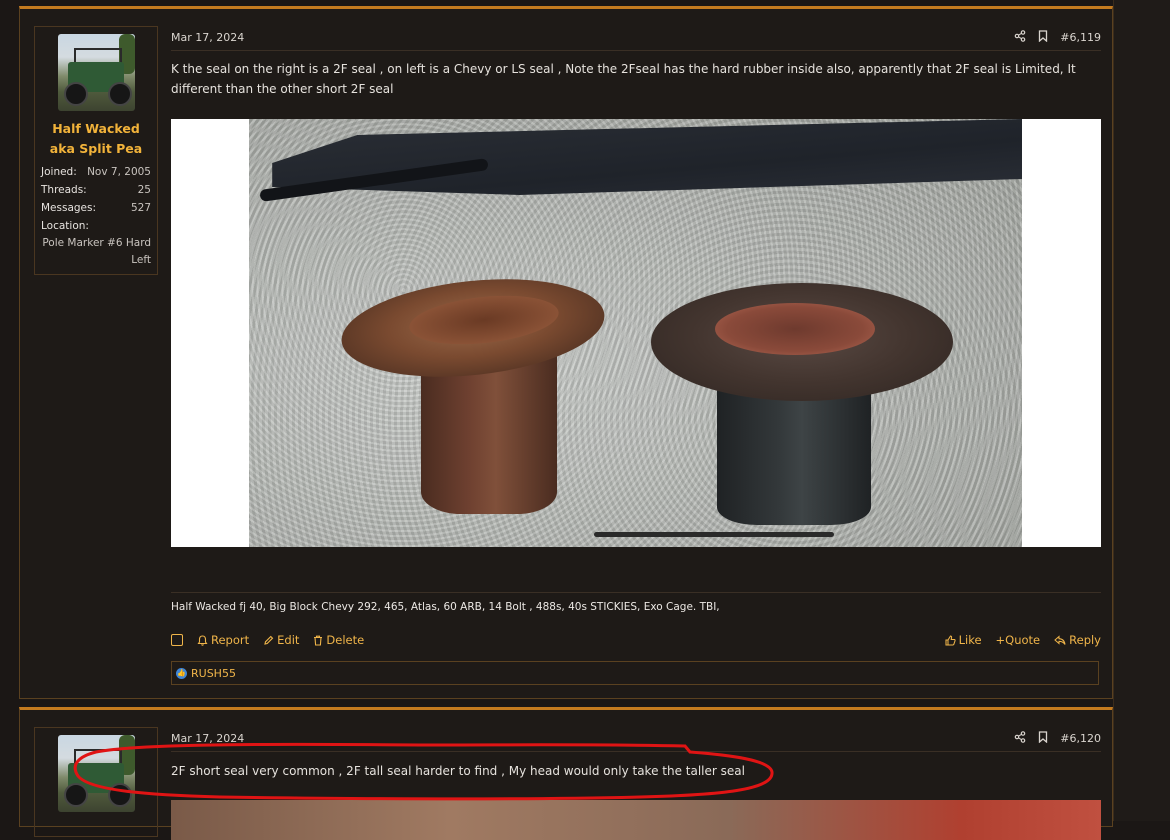 The image size is (1170, 840). I want to click on username: Half Wacked aka Split Pea, so click(96, 139).